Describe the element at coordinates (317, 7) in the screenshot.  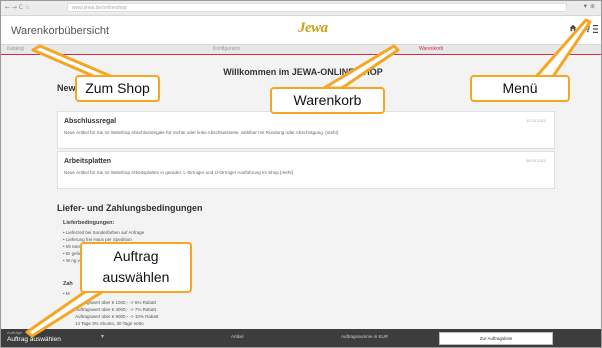
I see `address-bar: www.jewa.de/onlineshop` at that location.